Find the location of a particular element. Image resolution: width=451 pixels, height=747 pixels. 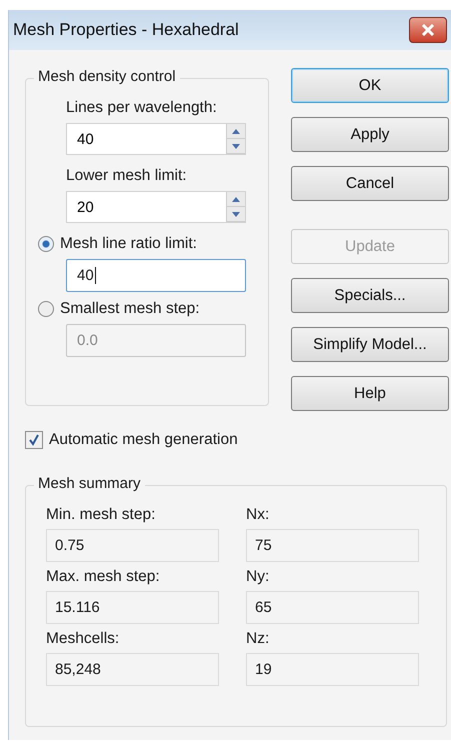

readonly-field: 75 is located at coordinates (332, 545).